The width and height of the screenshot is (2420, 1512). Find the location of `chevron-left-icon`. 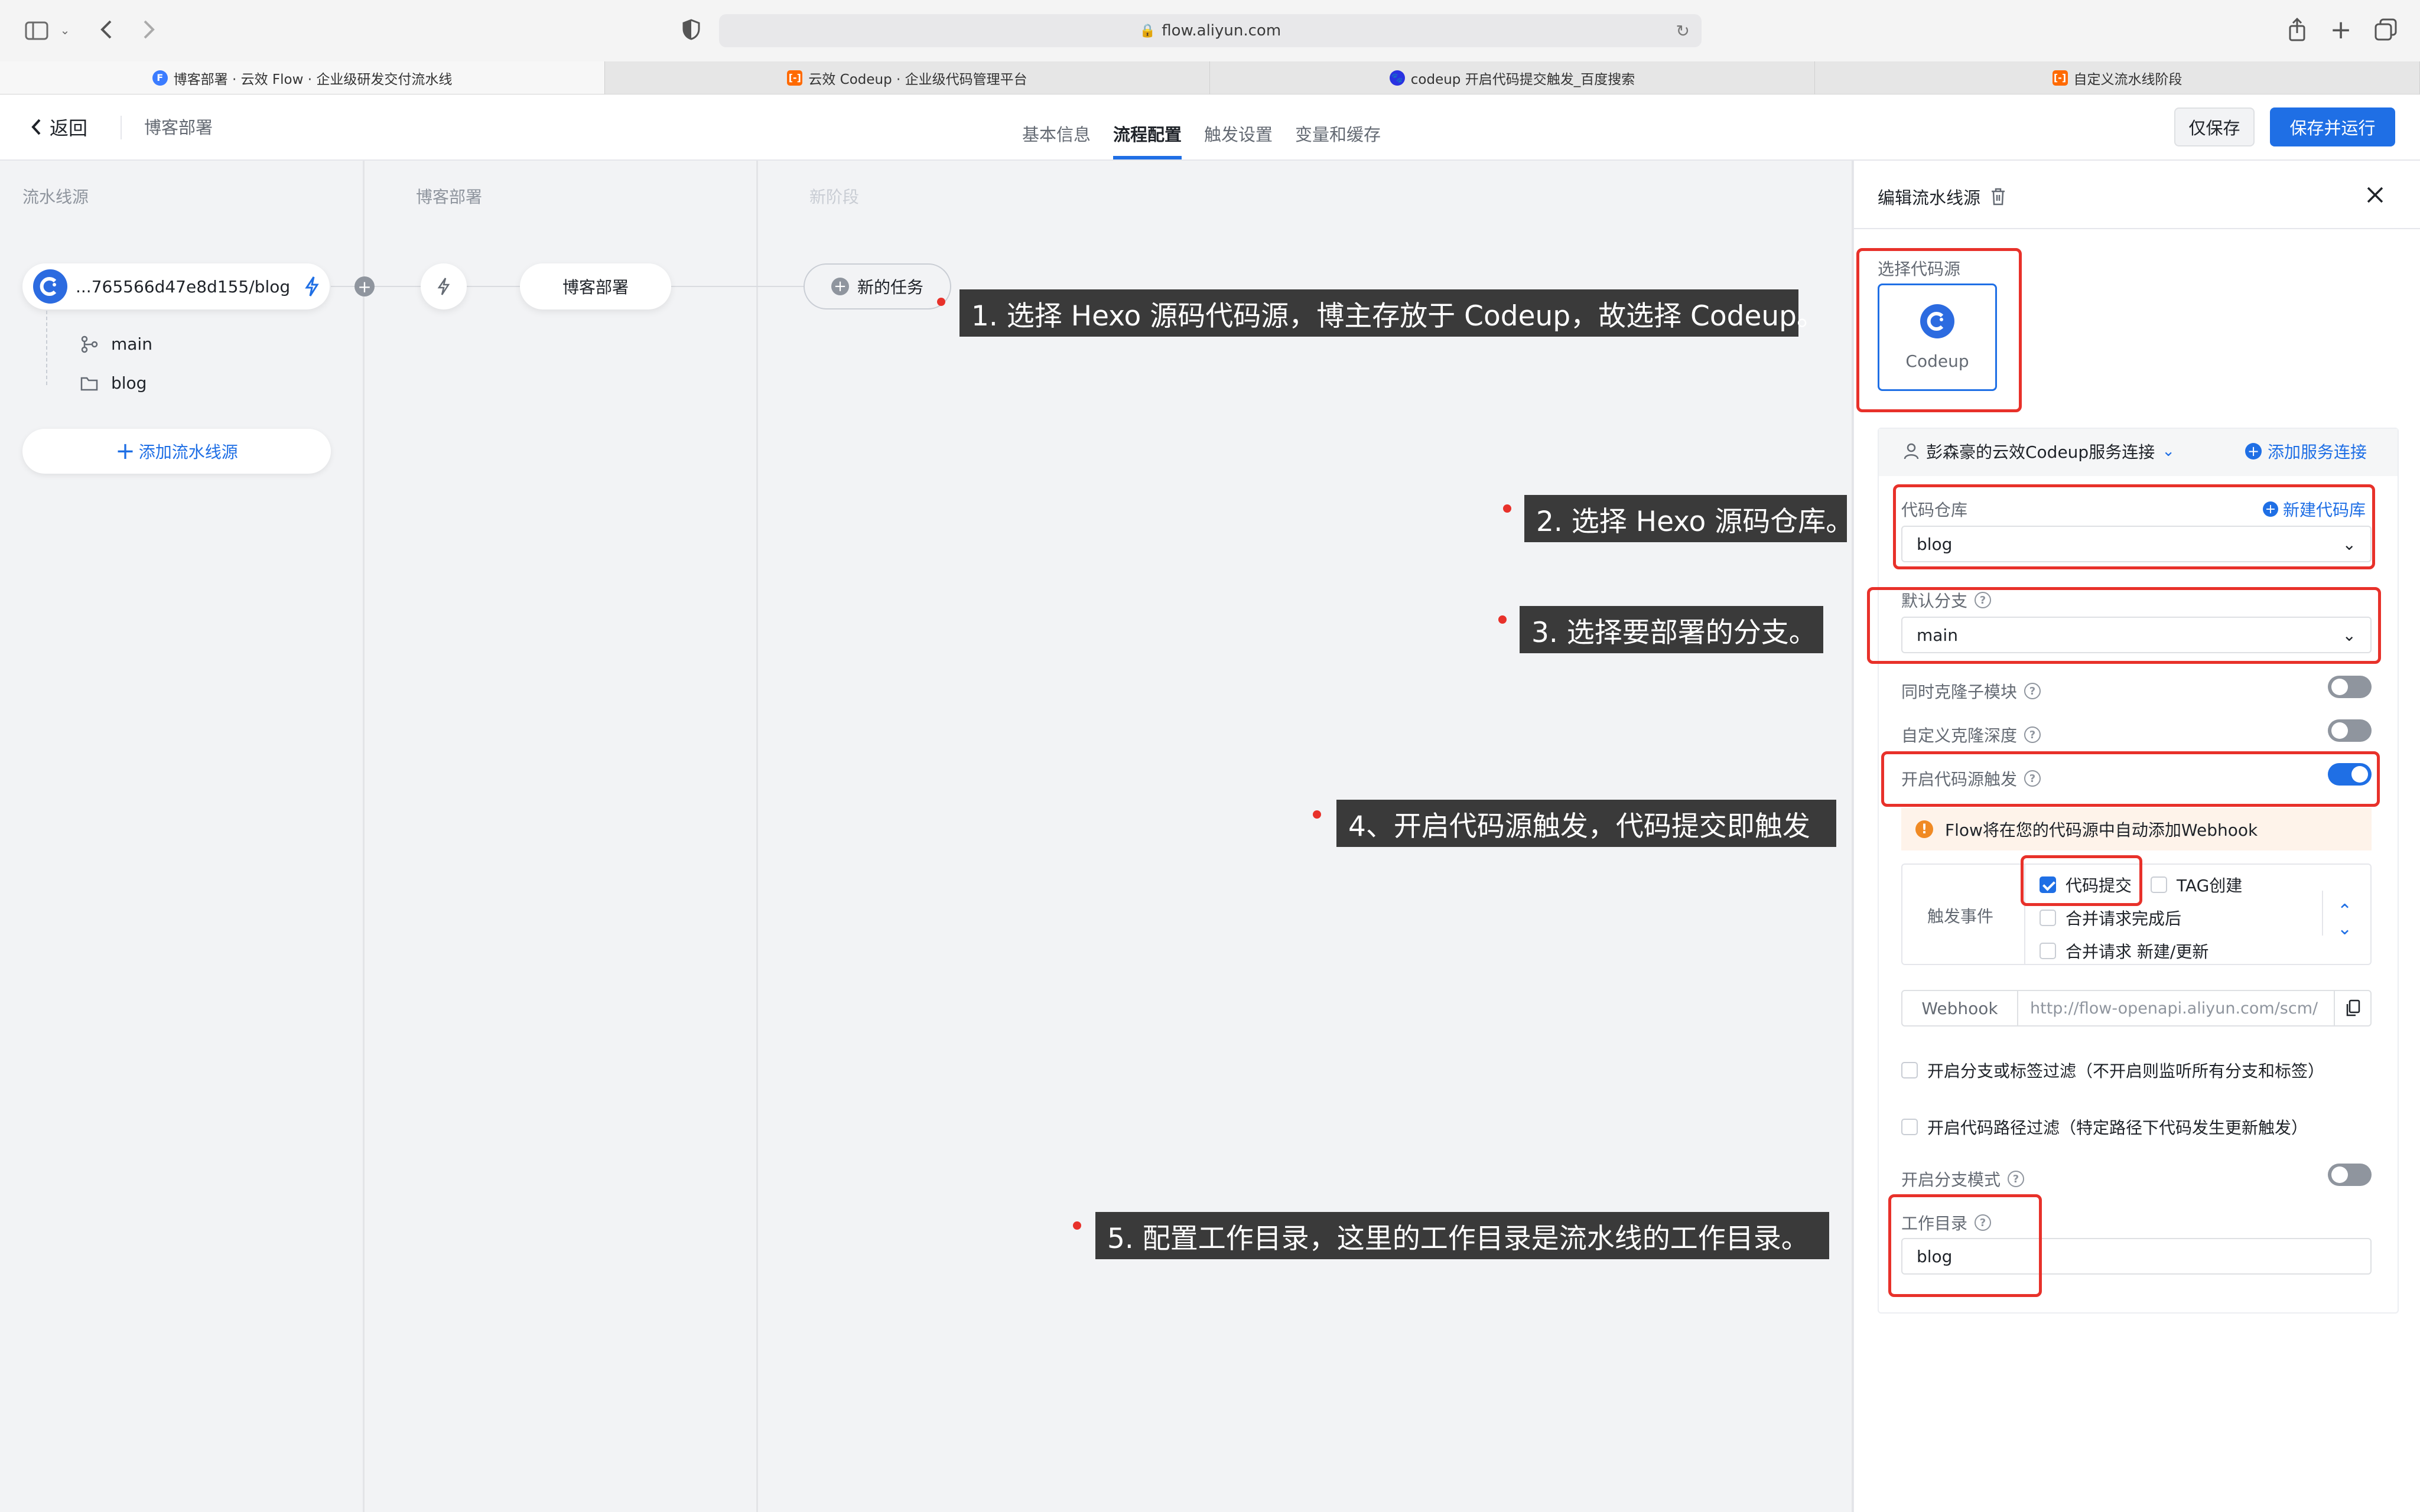

chevron-left-icon is located at coordinates (36, 127).